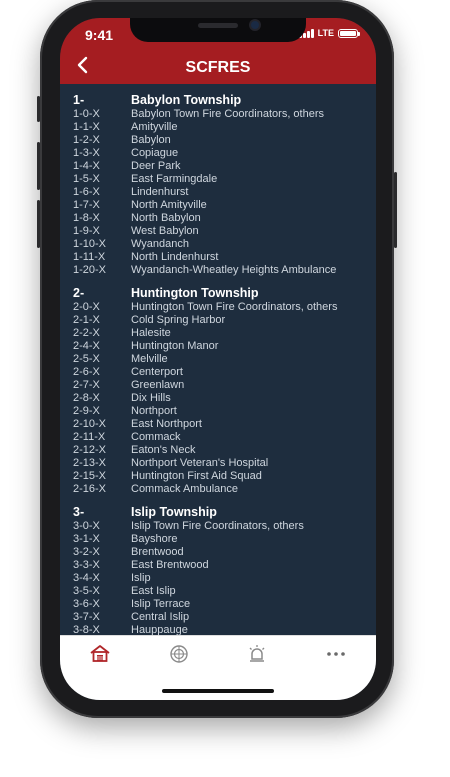  I want to click on unit-name: Islip Terrace, so click(161, 604).